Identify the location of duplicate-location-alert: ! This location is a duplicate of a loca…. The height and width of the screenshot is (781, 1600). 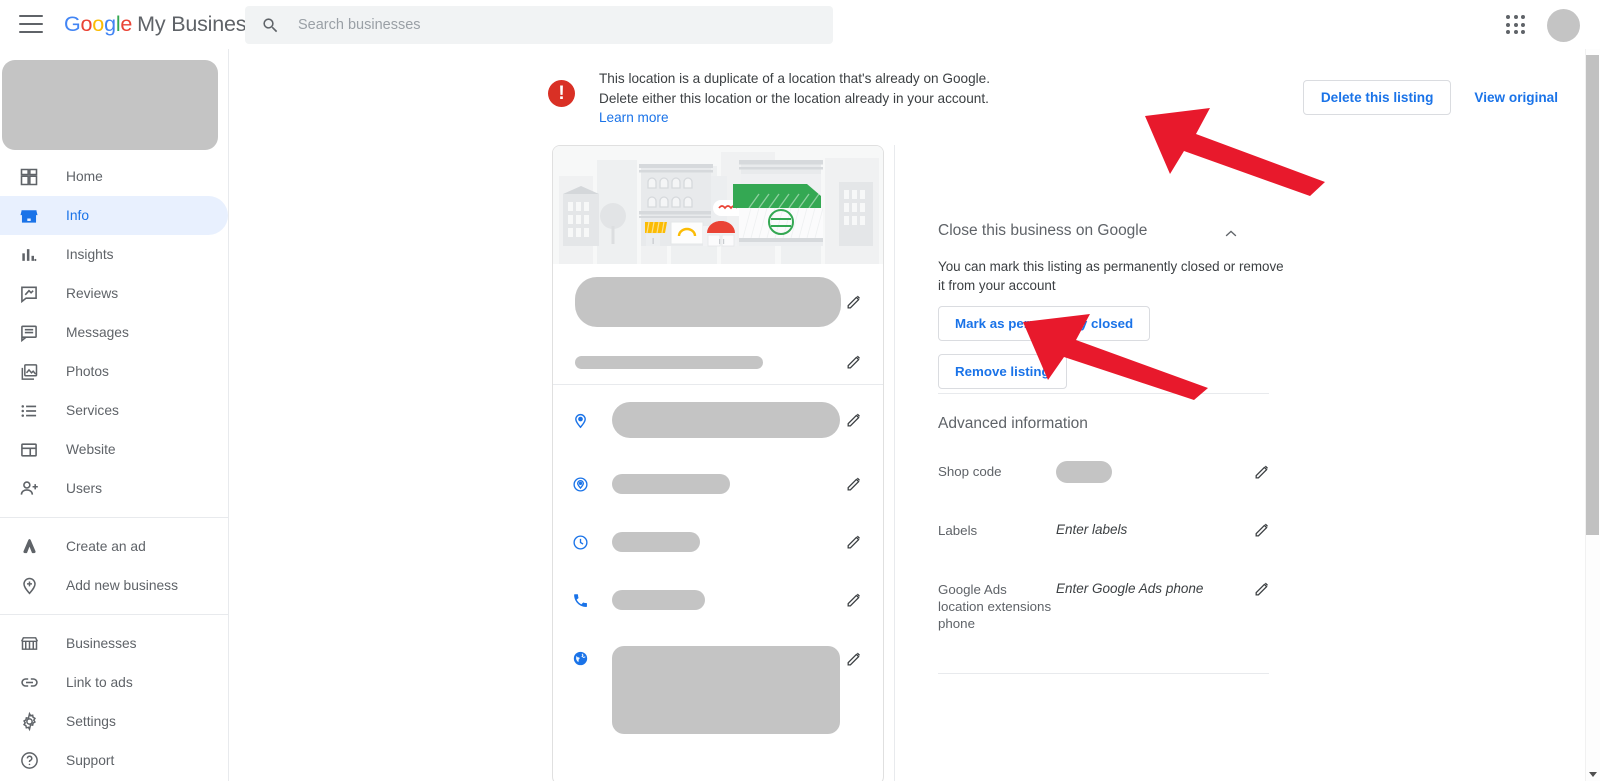
(1053, 95).